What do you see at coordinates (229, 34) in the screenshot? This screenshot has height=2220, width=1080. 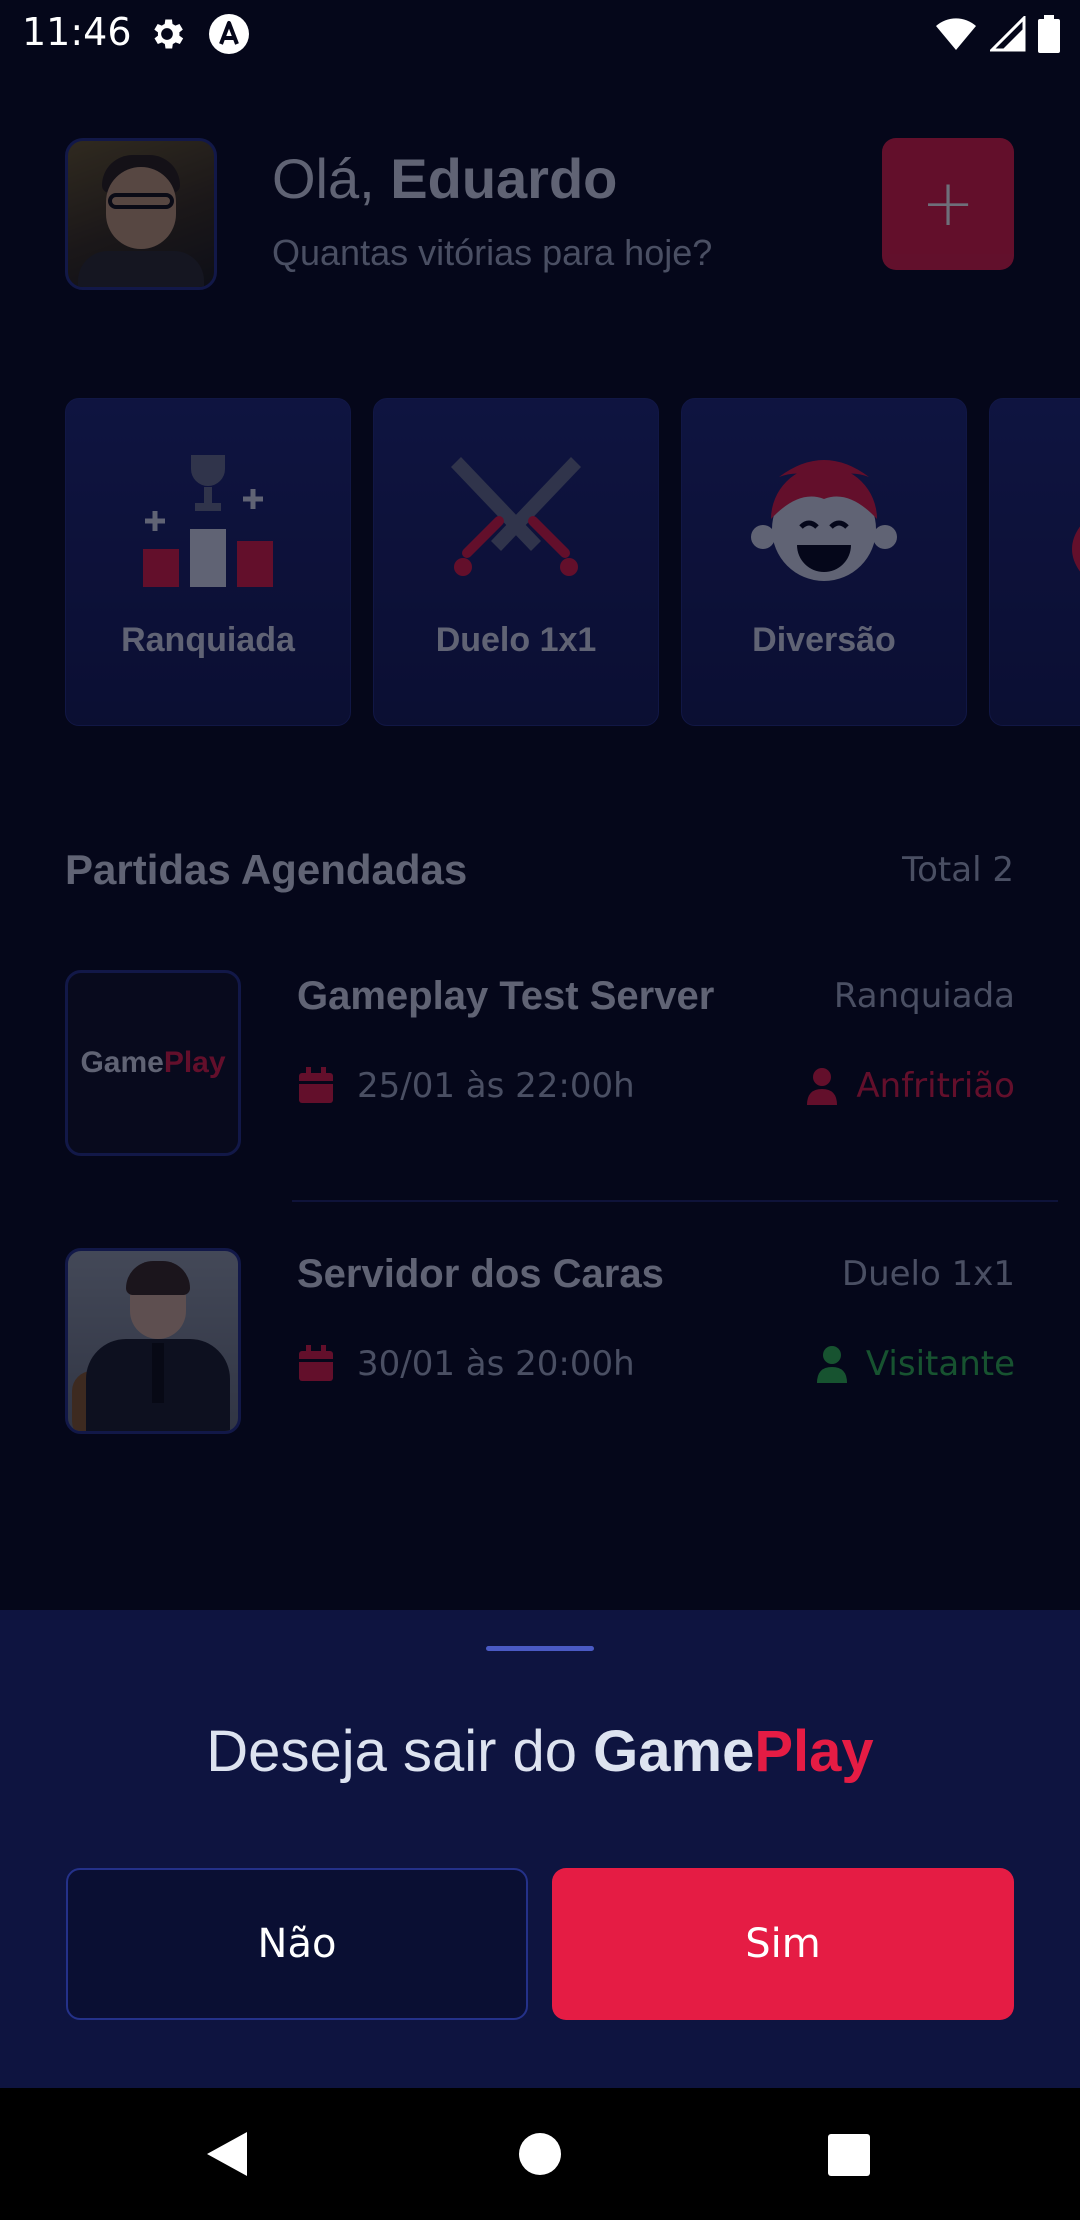 I see `react-icon` at bounding box center [229, 34].